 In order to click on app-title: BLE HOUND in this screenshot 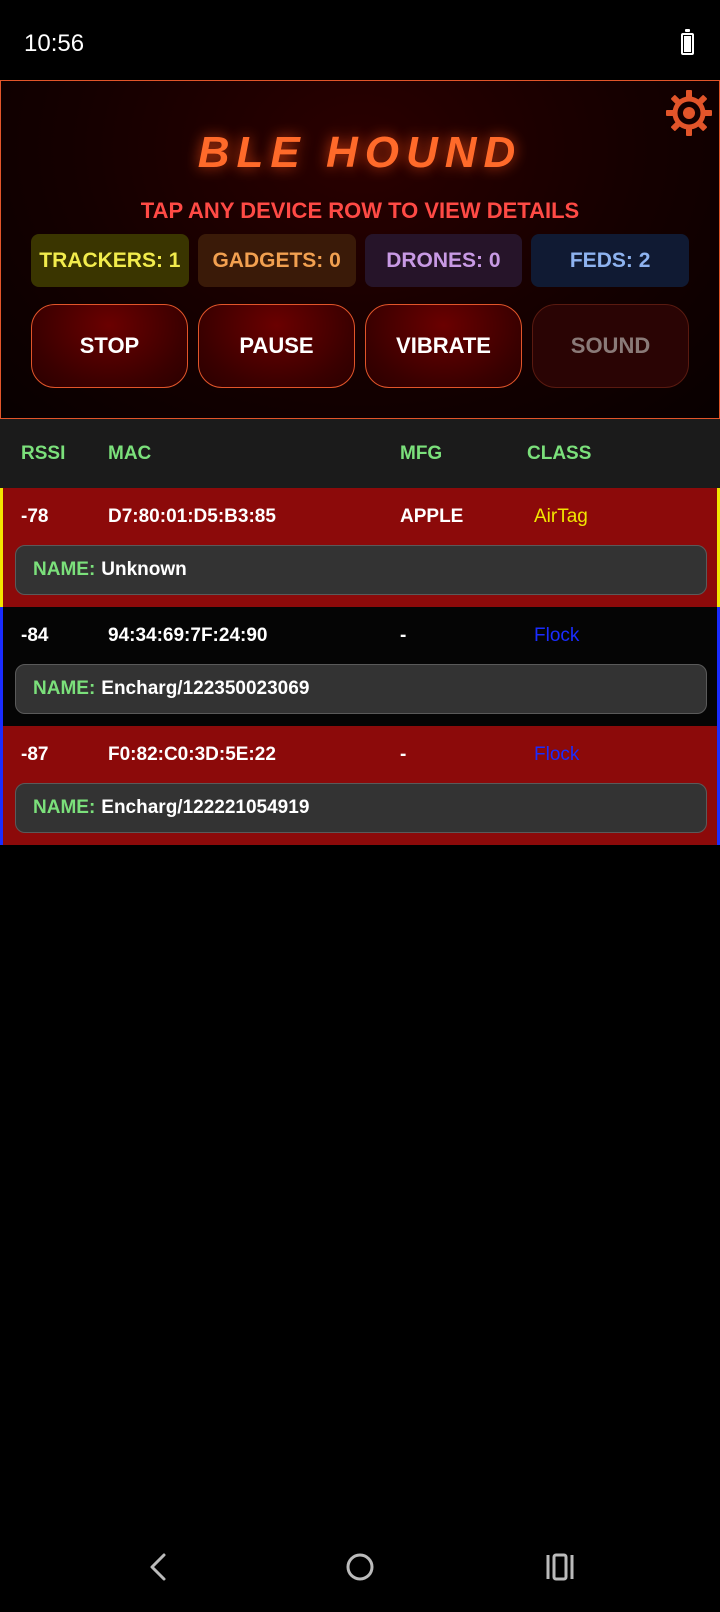, I will do `click(360, 152)`.